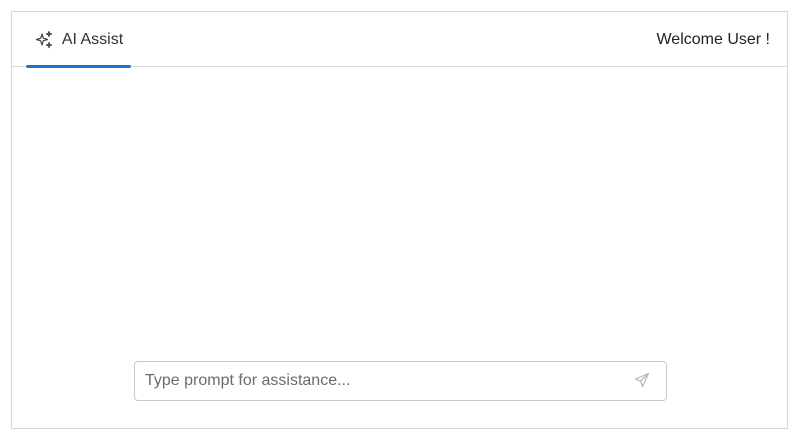 This screenshot has height=442, width=799. I want to click on send-button, so click(642, 381).